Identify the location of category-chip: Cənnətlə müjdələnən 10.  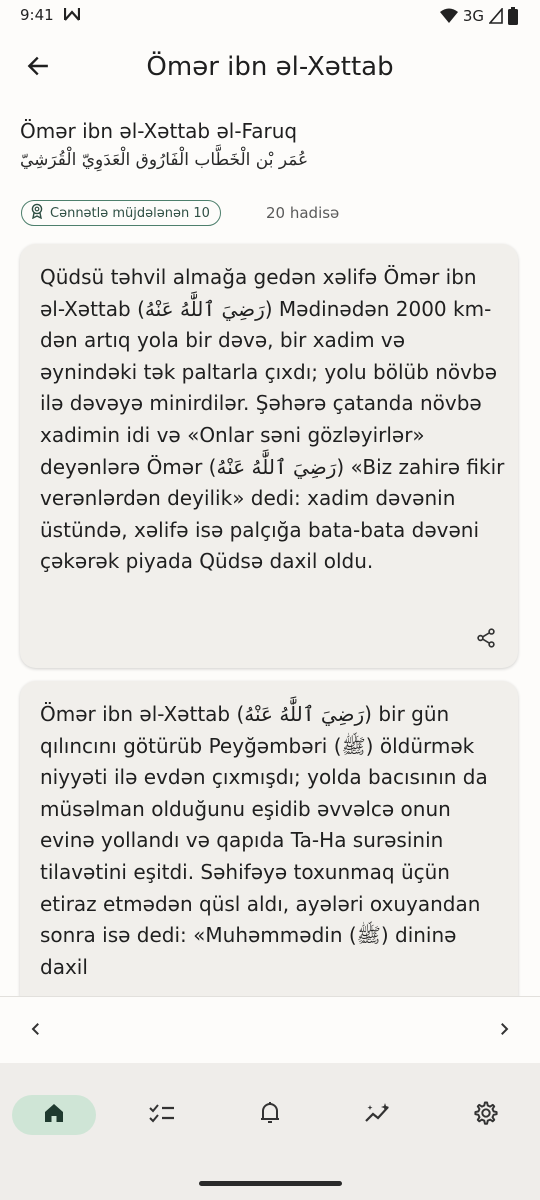
(121, 213).